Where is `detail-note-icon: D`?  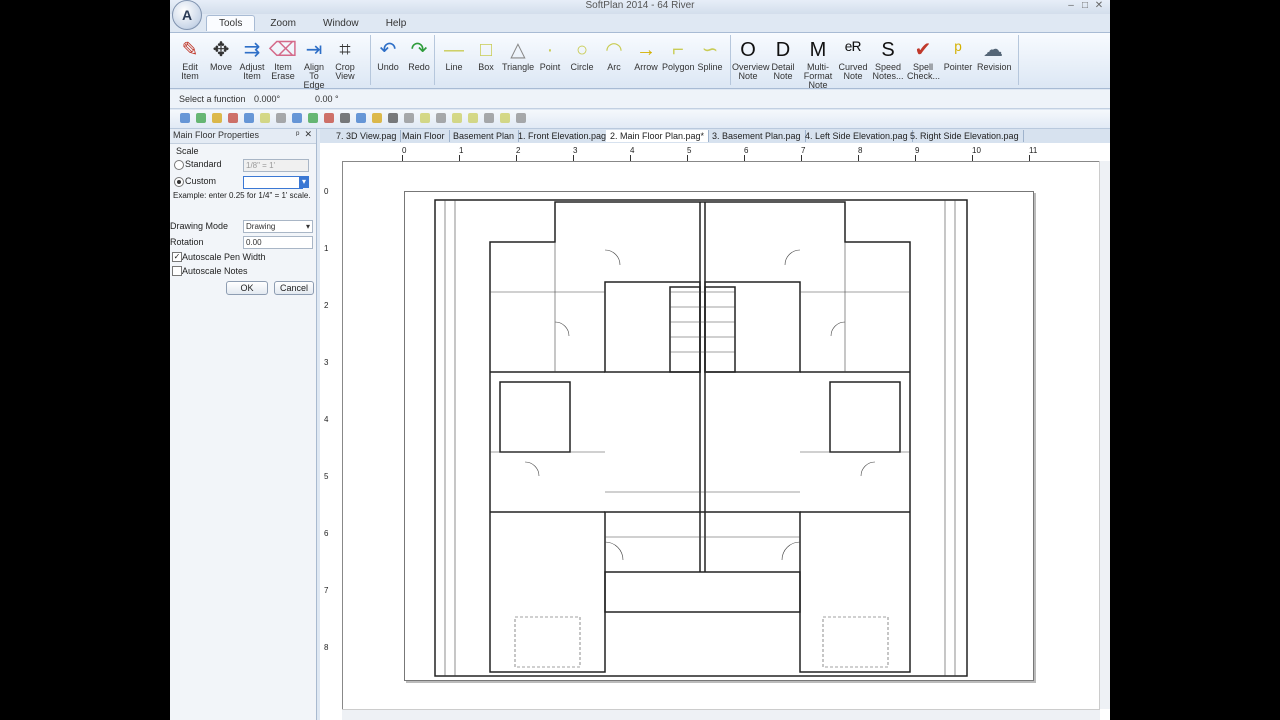 detail-note-icon: D is located at coordinates (783, 50).